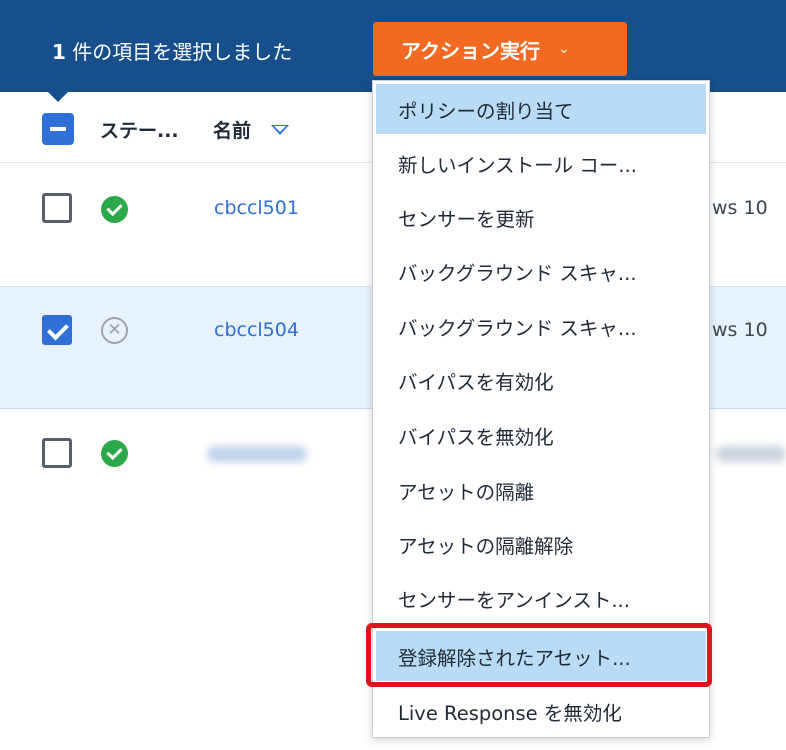 This screenshot has height=750, width=786. What do you see at coordinates (58, 129) in the screenshot?
I see `select-all-checkbox` at bounding box center [58, 129].